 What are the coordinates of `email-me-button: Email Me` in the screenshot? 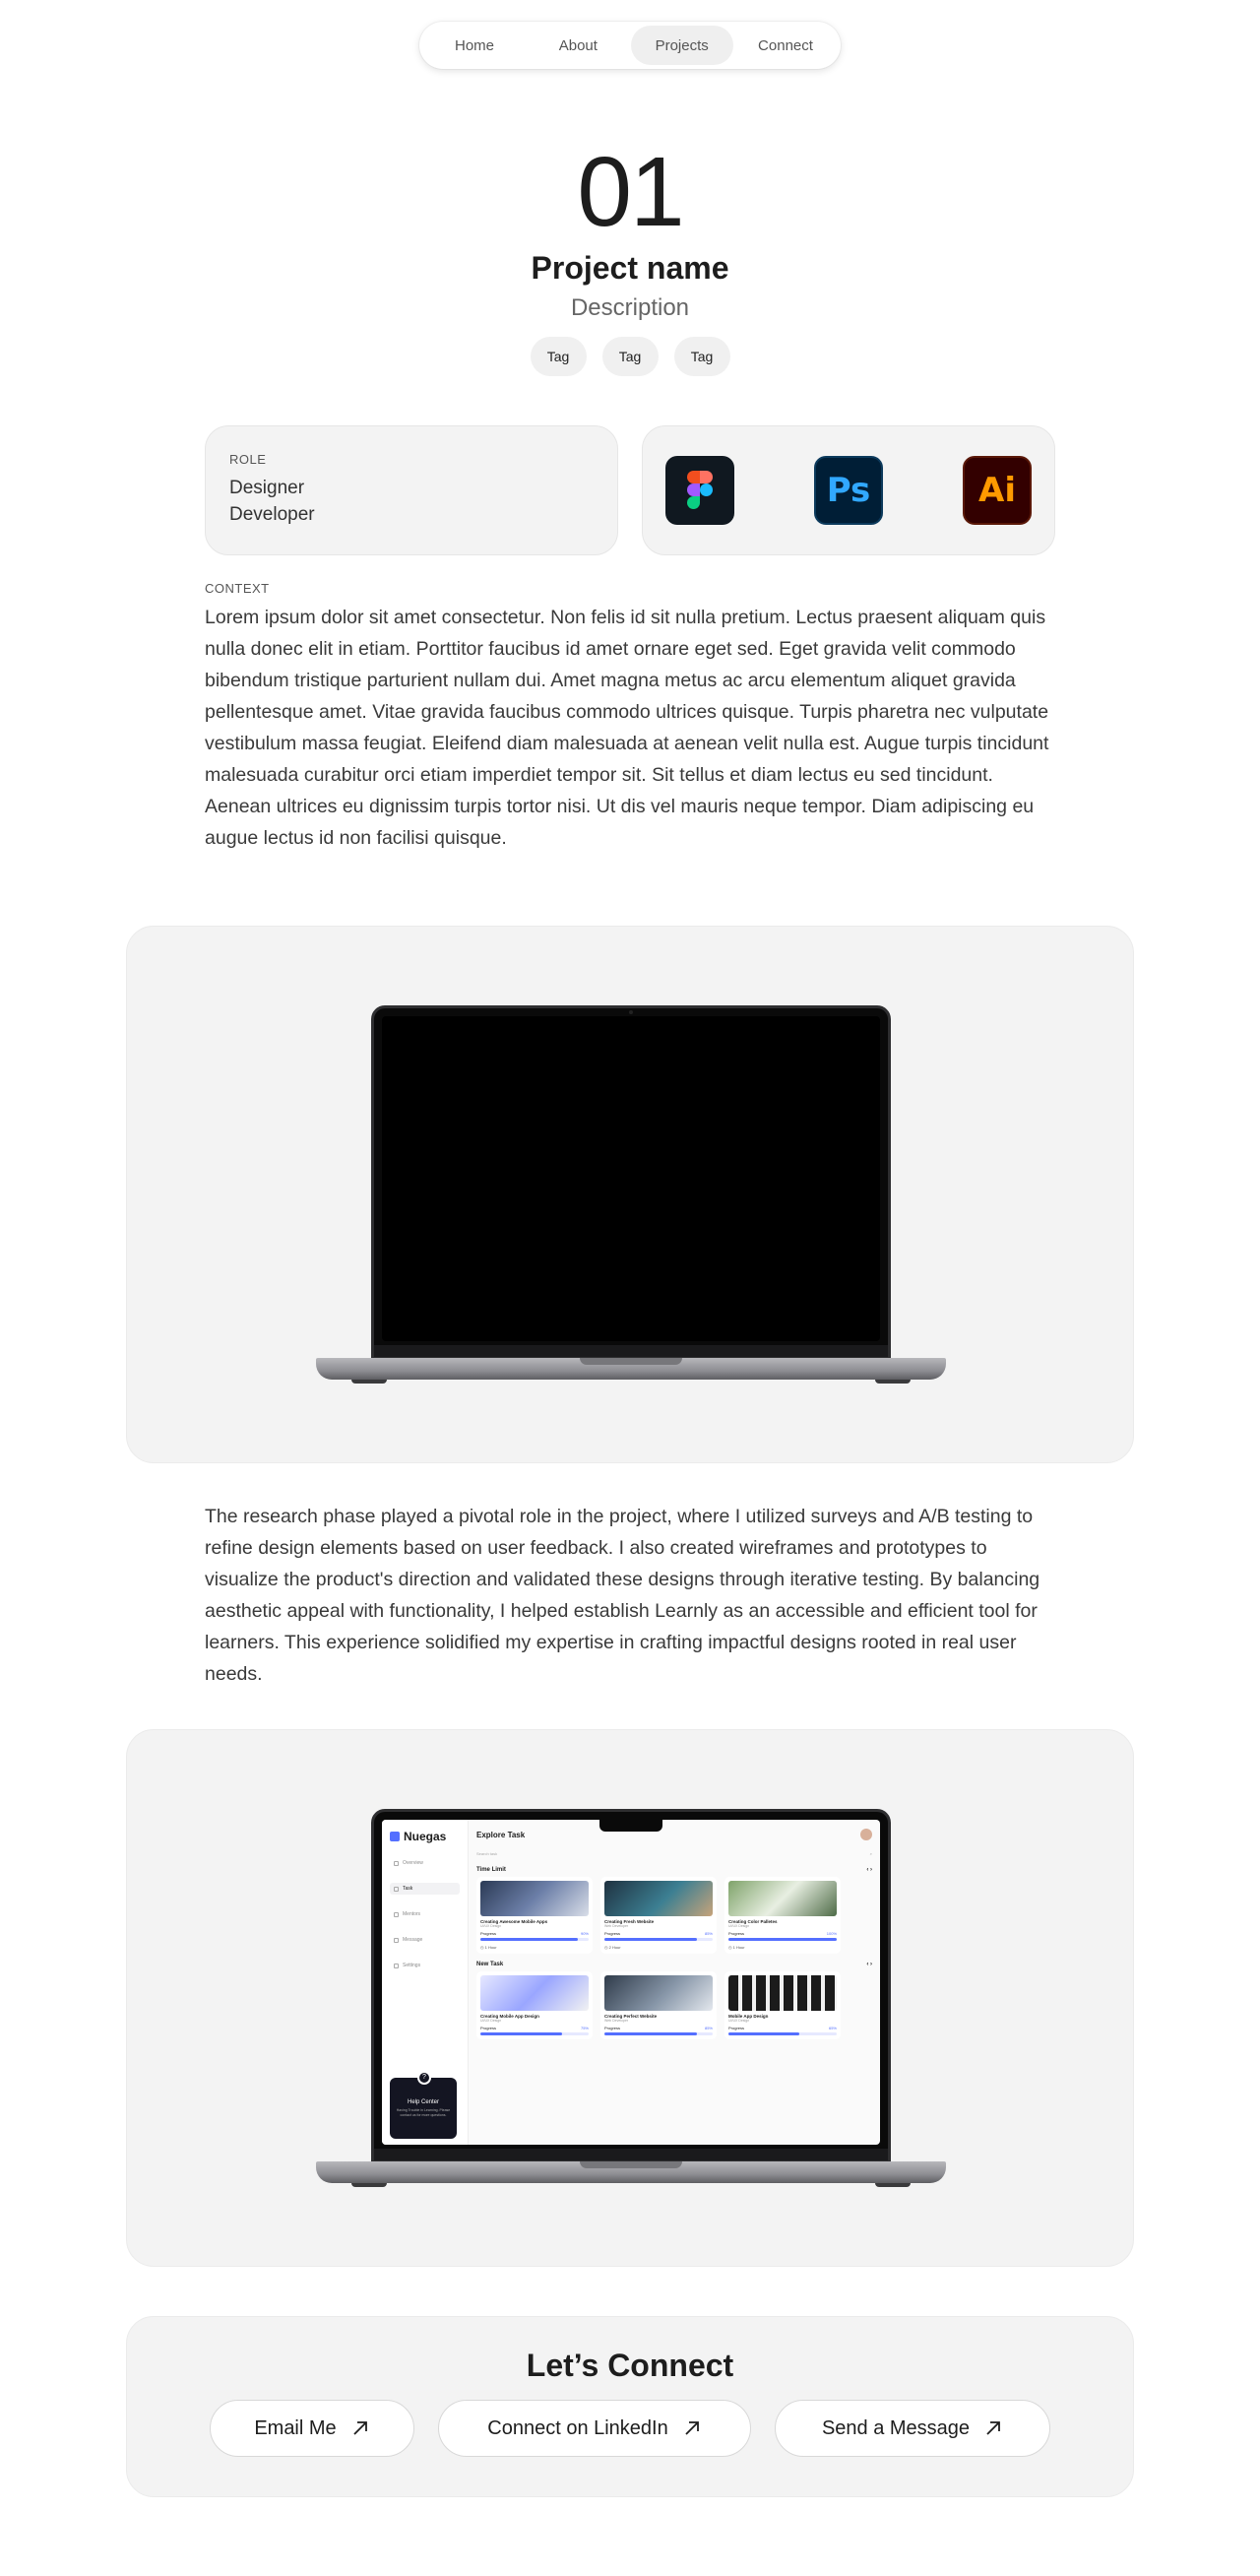 It's located at (312, 2428).